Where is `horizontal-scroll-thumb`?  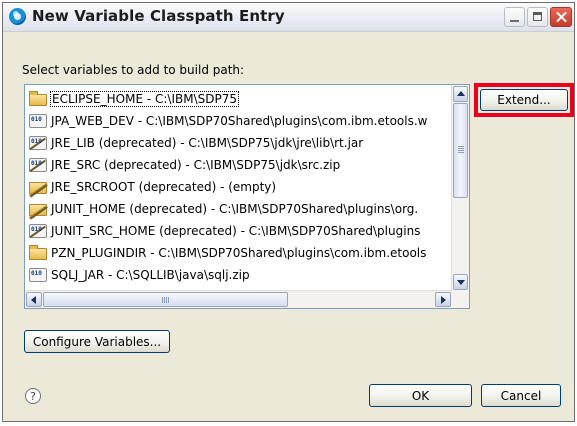 horizontal-scroll-thumb is located at coordinates (165, 299).